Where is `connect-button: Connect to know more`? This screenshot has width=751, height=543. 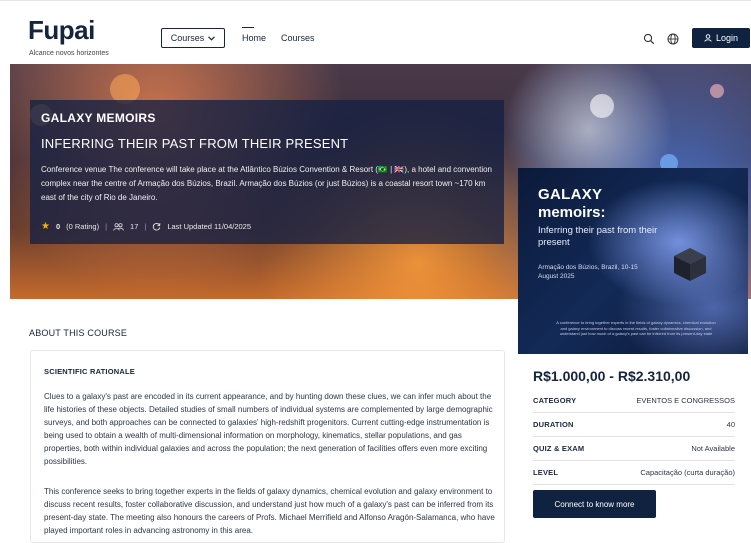
connect-button: Connect to know more is located at coordinates (594, 504).